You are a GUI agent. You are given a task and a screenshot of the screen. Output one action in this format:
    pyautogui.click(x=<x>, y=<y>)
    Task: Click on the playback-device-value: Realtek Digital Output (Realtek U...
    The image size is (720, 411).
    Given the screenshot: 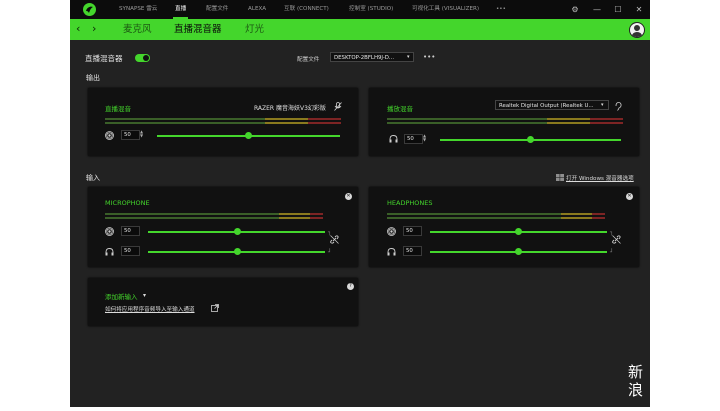 What is the action you would take?
    pyautogui.click(x=546, y=106)
    